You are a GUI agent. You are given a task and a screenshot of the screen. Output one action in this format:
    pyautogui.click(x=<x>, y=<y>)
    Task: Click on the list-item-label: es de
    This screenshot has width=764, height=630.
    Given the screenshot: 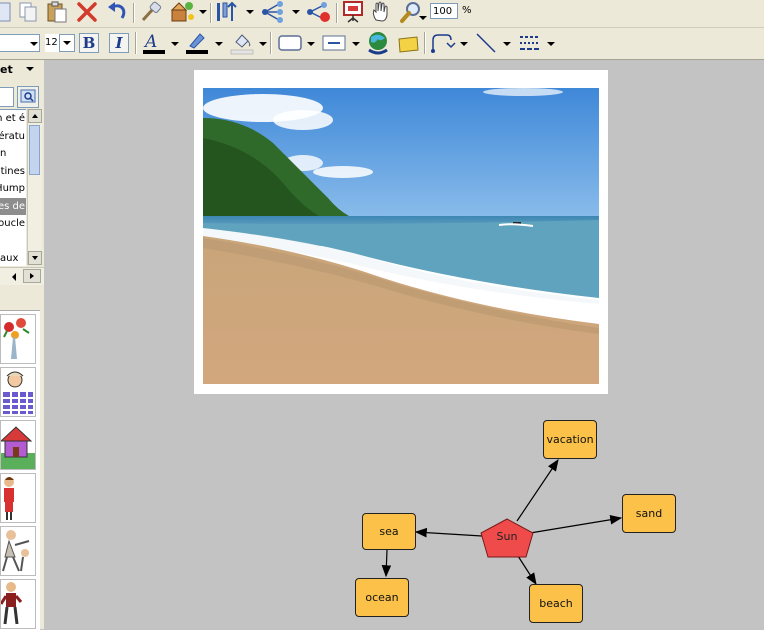 What is the action you would take?
    pyautogui.click(x=12, y=206)
    